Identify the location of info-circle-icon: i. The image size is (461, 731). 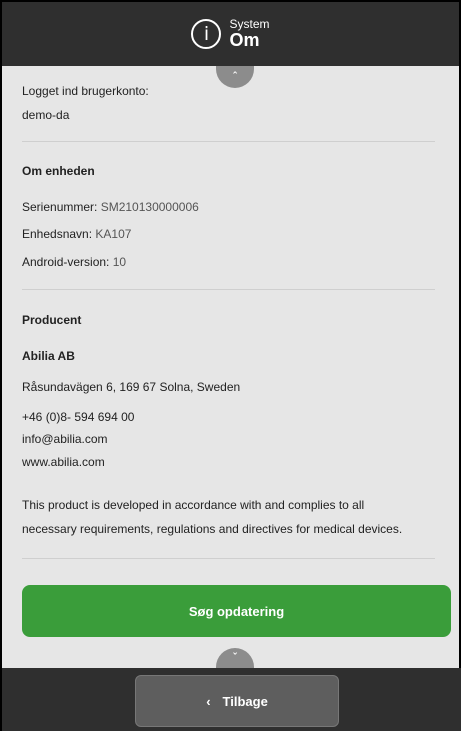
(206, 33).